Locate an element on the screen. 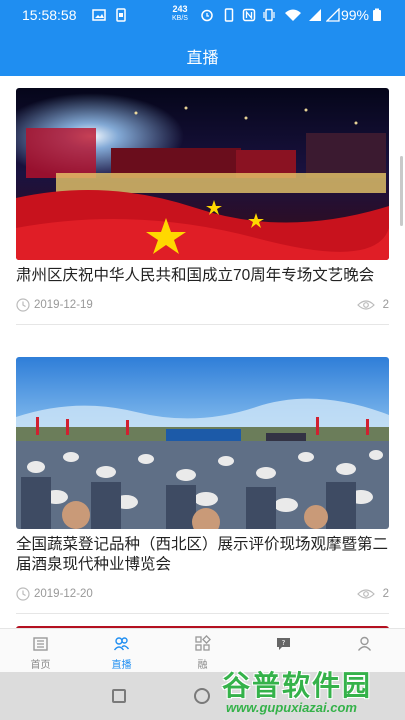 The image size is (405, 720). recents-button is located at coordinates (119, 696).